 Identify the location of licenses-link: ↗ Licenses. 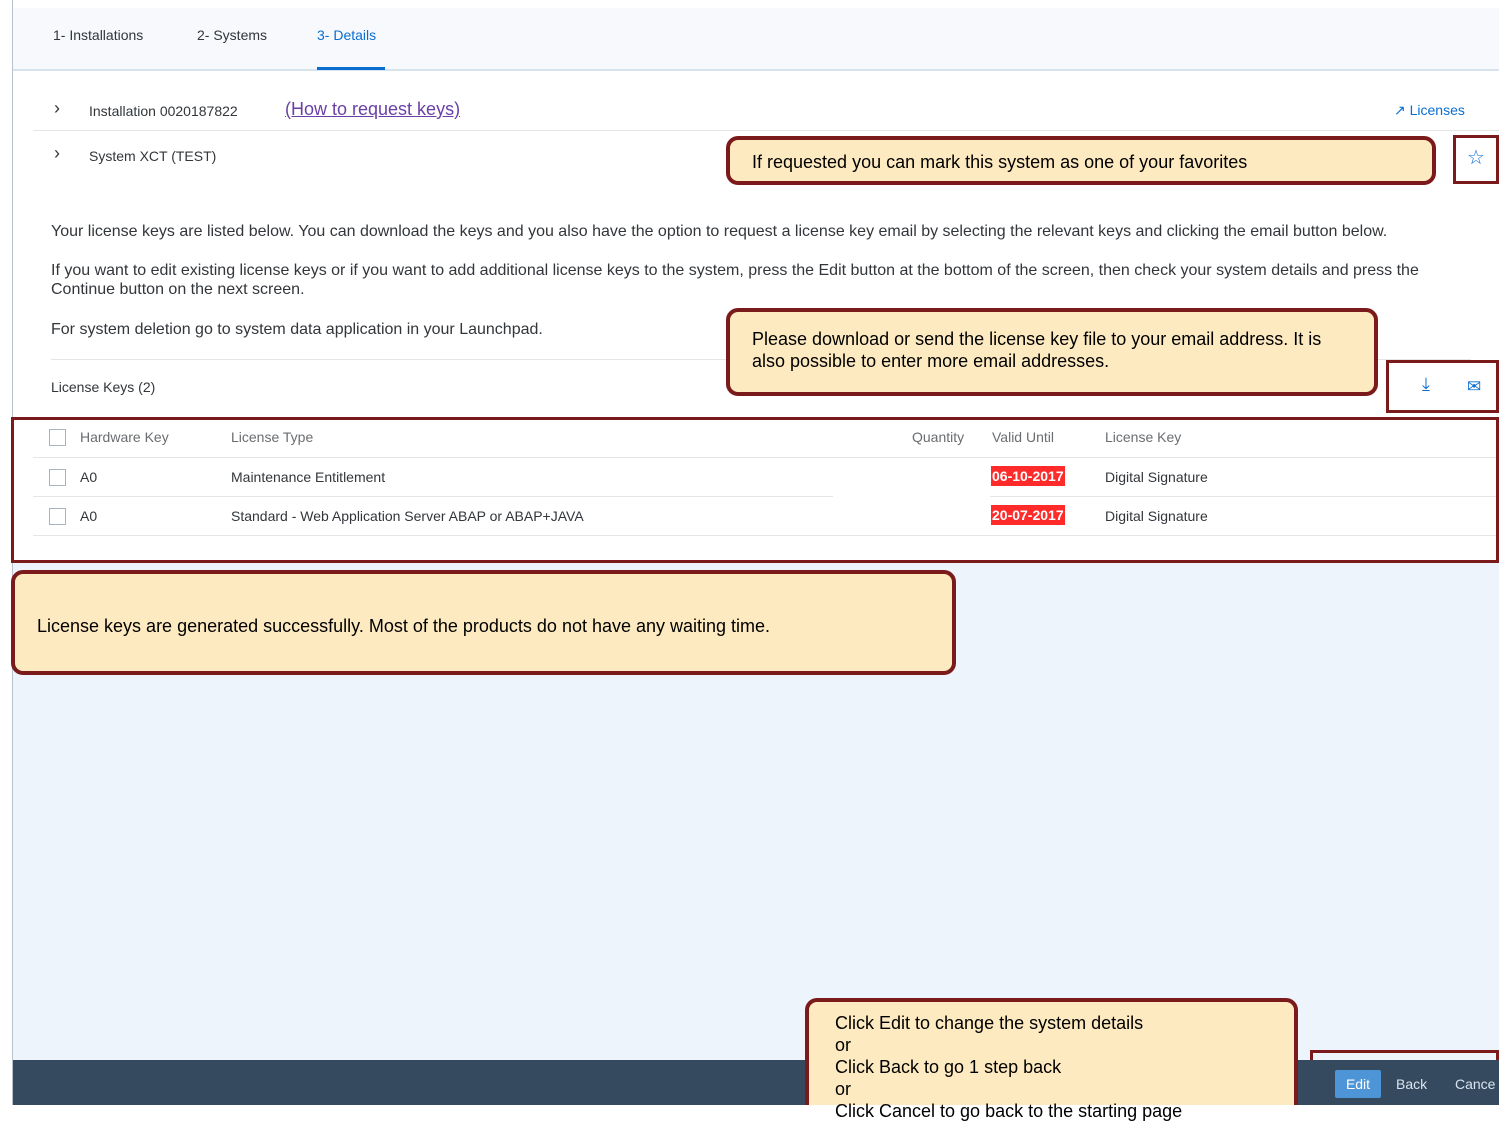
(1429, 110).